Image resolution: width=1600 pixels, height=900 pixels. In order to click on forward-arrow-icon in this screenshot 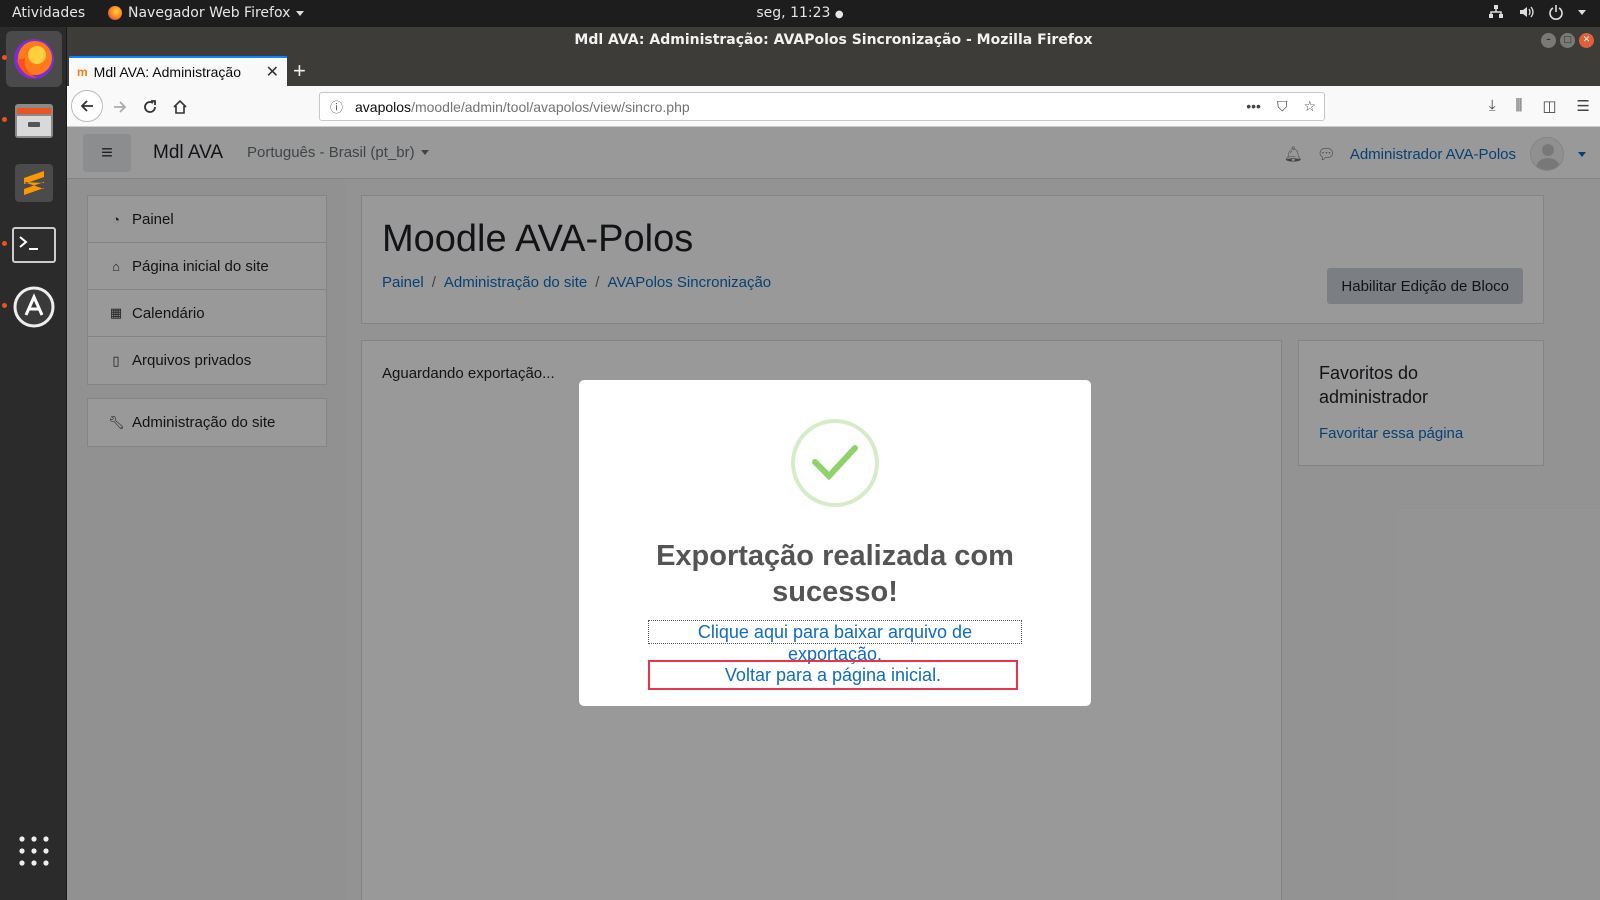, I will do `click(120, 107)`.